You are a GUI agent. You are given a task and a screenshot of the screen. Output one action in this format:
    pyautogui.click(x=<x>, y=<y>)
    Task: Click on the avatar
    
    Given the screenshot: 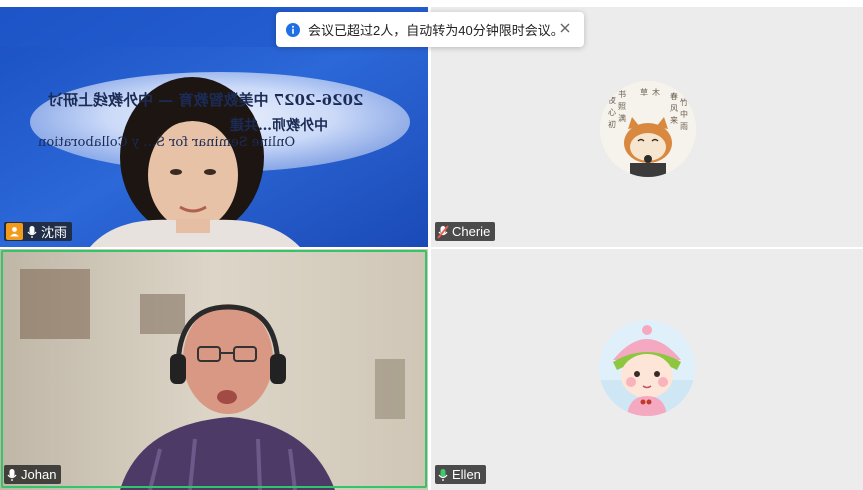 What is the action you would take?
    pyautogui.click(x=647, y=368)
    